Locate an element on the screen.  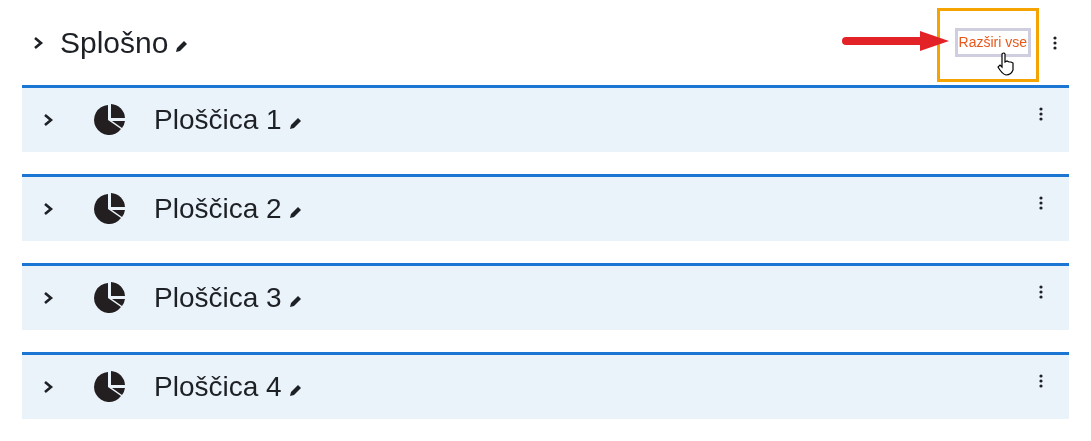
hand-cursor-icon is located at coordinates (1006, 64).